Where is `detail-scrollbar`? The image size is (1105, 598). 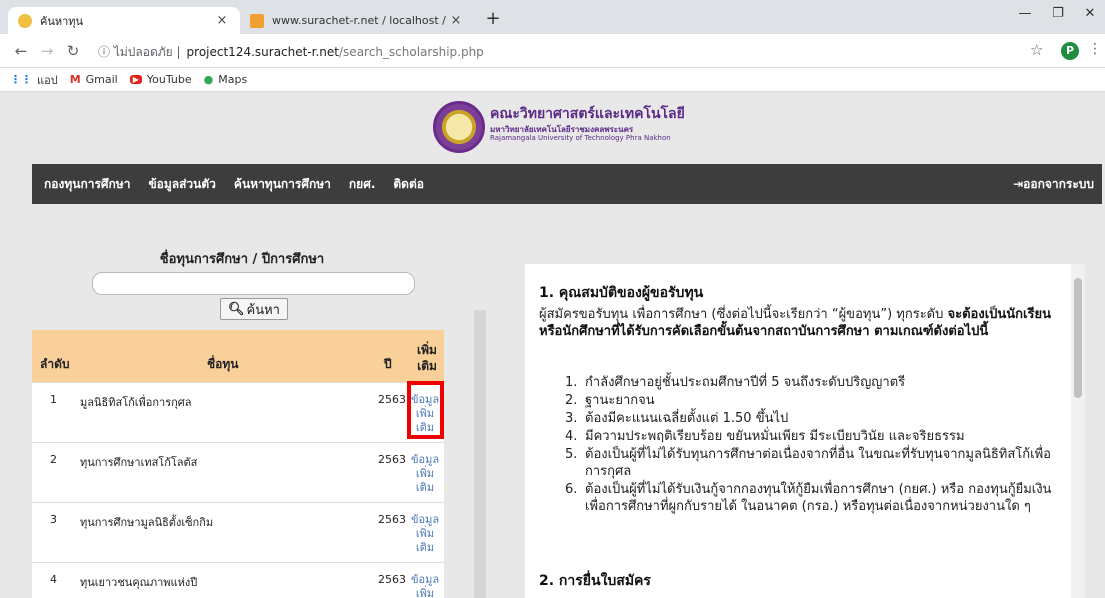 detail-scrollbar is located at coordinates (1078, 431).